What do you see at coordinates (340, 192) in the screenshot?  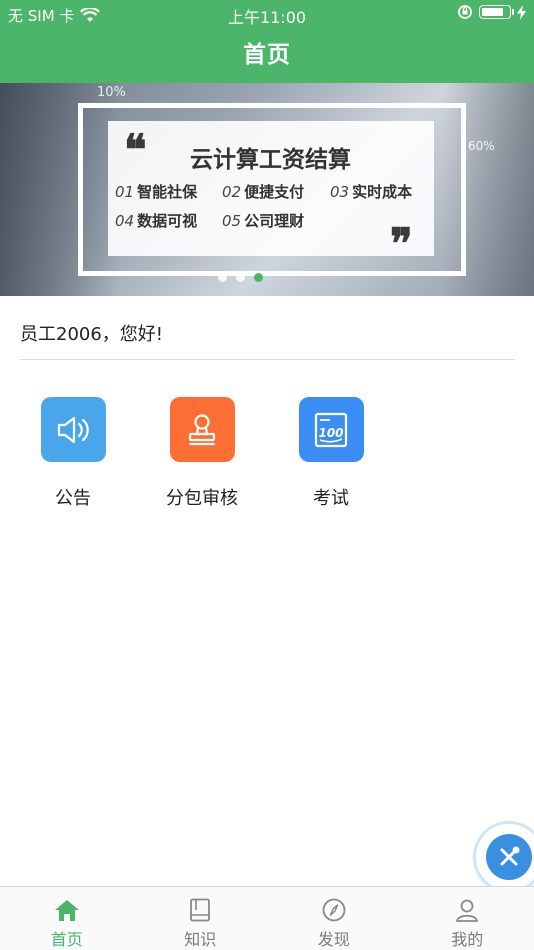 I see `feature-num: 03` at bounding box center [340, 192].